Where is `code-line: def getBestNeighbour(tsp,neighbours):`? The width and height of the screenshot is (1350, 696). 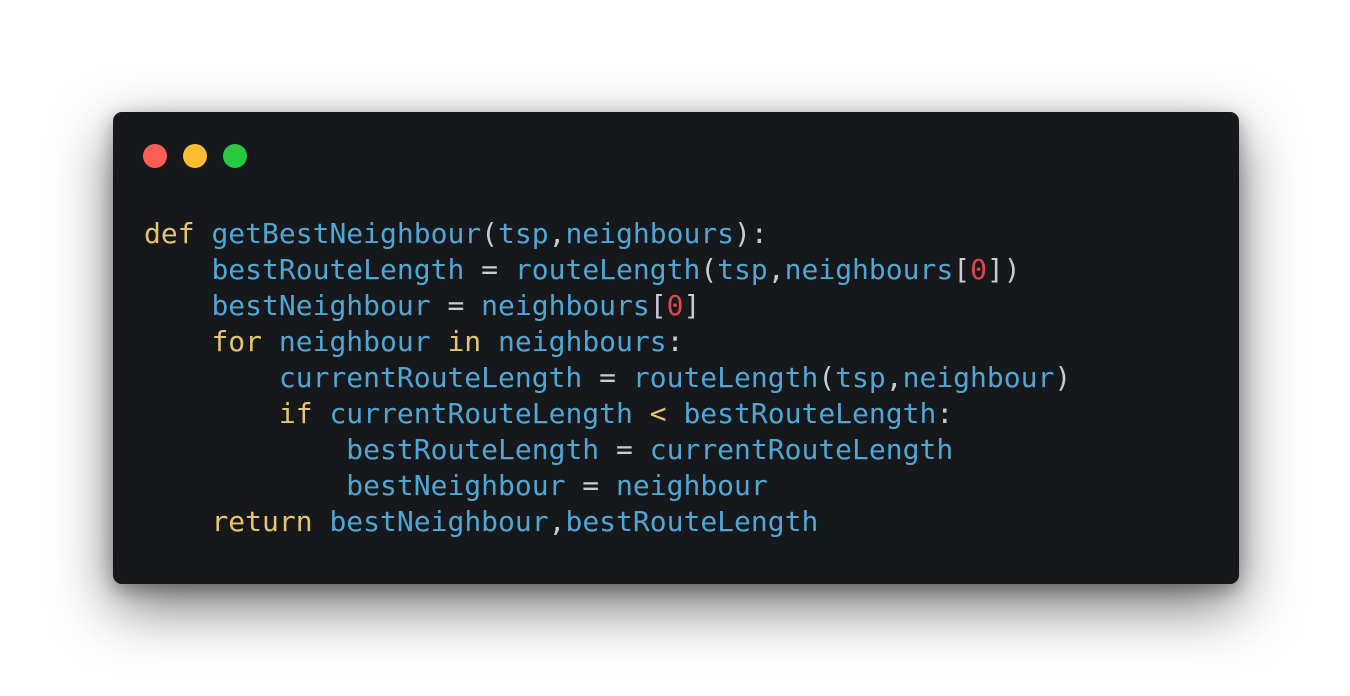 code-line: def getBestNeighbour(tsp,neighbours): is located at coordinates (607, 234).